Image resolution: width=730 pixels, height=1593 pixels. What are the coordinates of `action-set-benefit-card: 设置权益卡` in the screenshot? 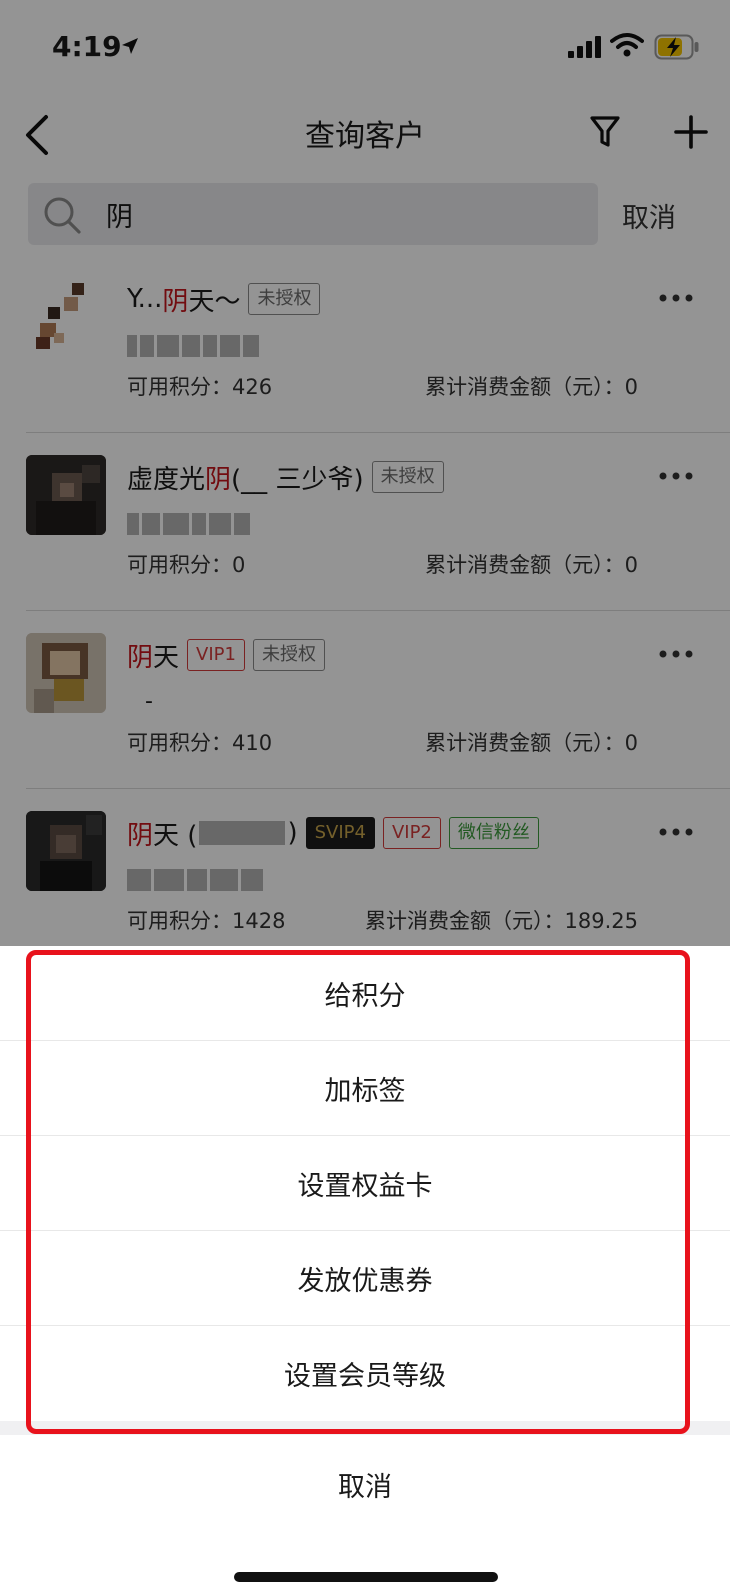 It's located at (365, 1183).